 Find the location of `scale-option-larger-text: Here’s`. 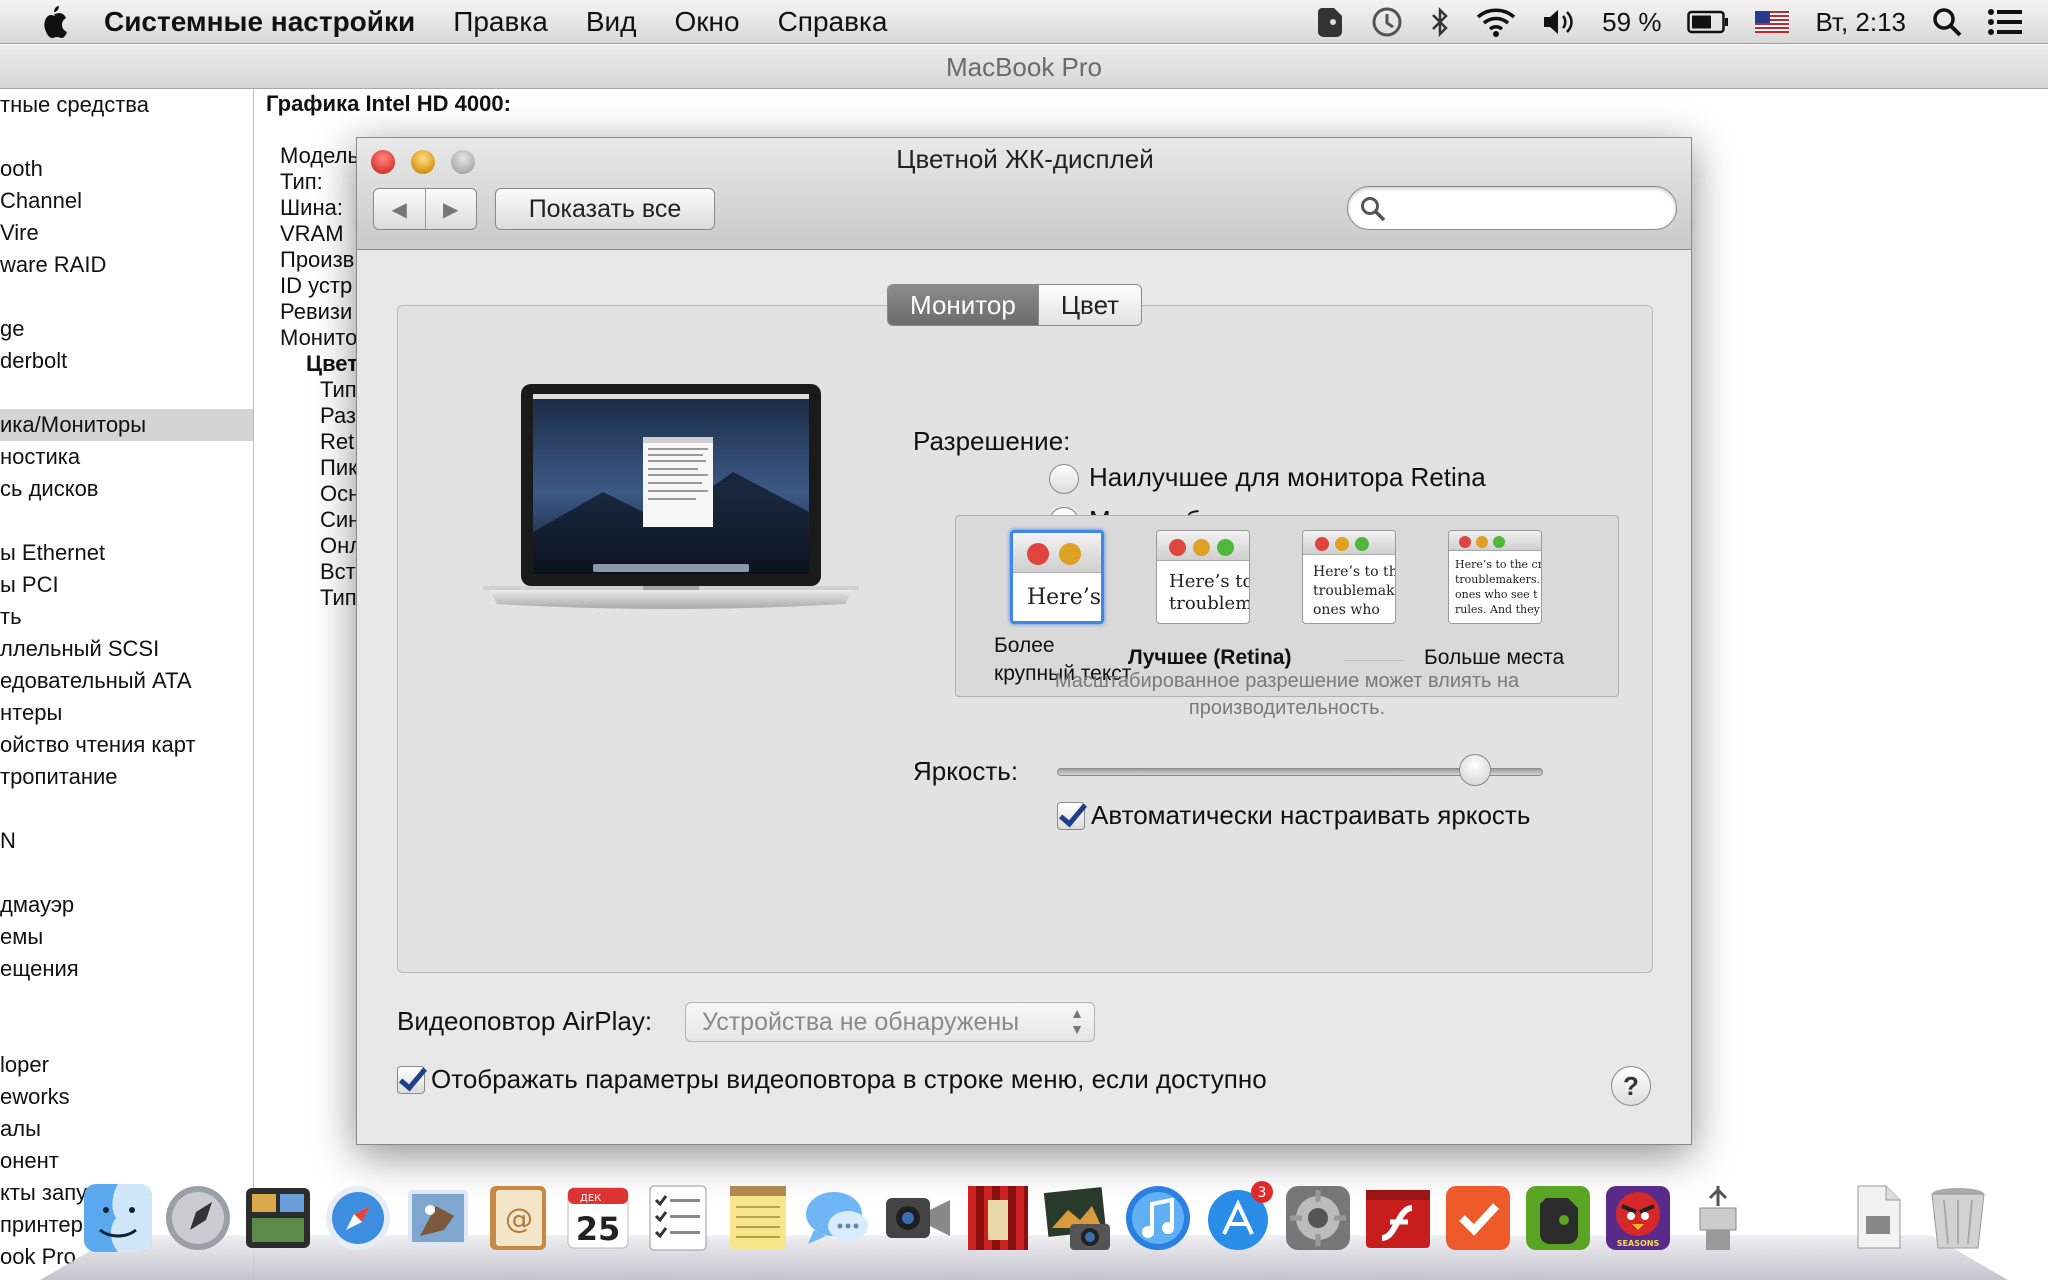

scale-option-larger-text: Here’s is located at coordinates (1057, 577).